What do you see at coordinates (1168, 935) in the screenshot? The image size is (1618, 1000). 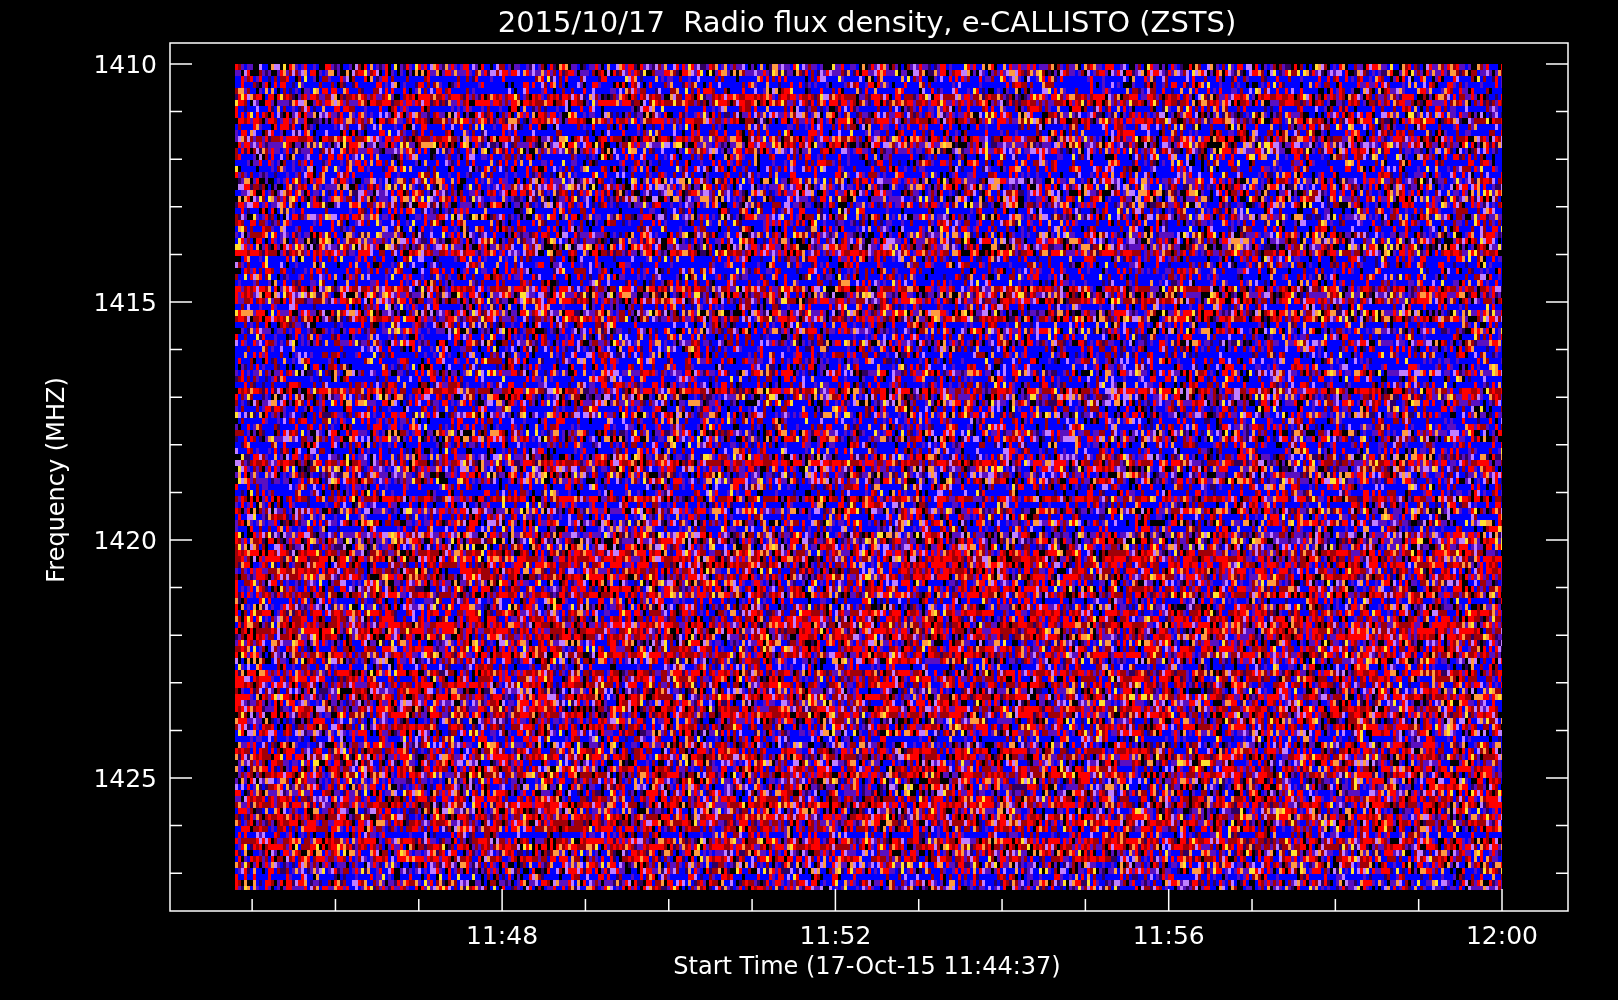 I see `x-tick-label: 11:56` at bounding box center [1168, 935].